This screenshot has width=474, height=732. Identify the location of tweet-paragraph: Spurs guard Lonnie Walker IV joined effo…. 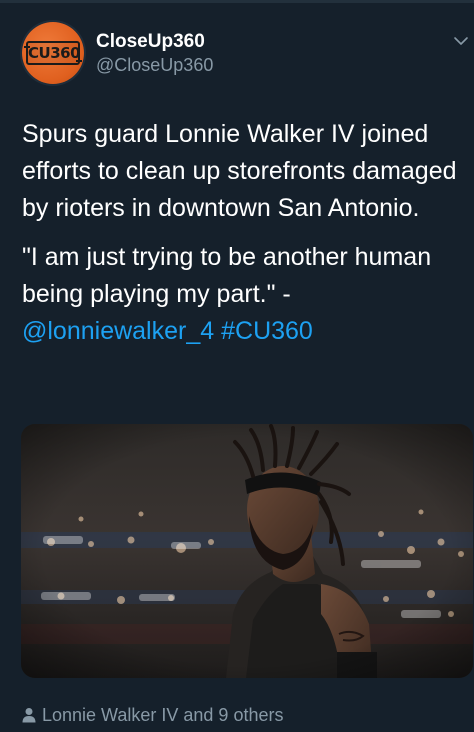
(239, 171).